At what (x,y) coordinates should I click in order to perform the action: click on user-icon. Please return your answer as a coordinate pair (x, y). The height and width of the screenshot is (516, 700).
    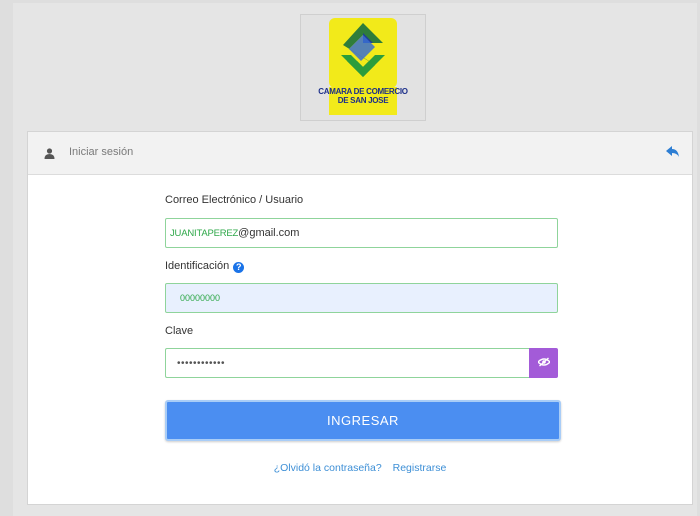
    Looking at the image, I should click on (49, 155).